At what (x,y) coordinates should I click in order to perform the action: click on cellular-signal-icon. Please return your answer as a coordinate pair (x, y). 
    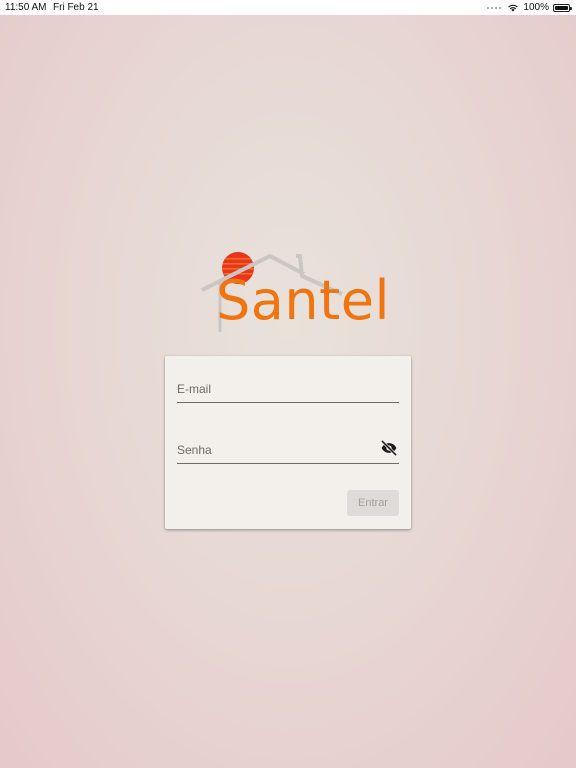
    Looking at the image, I should click on (494, 7).